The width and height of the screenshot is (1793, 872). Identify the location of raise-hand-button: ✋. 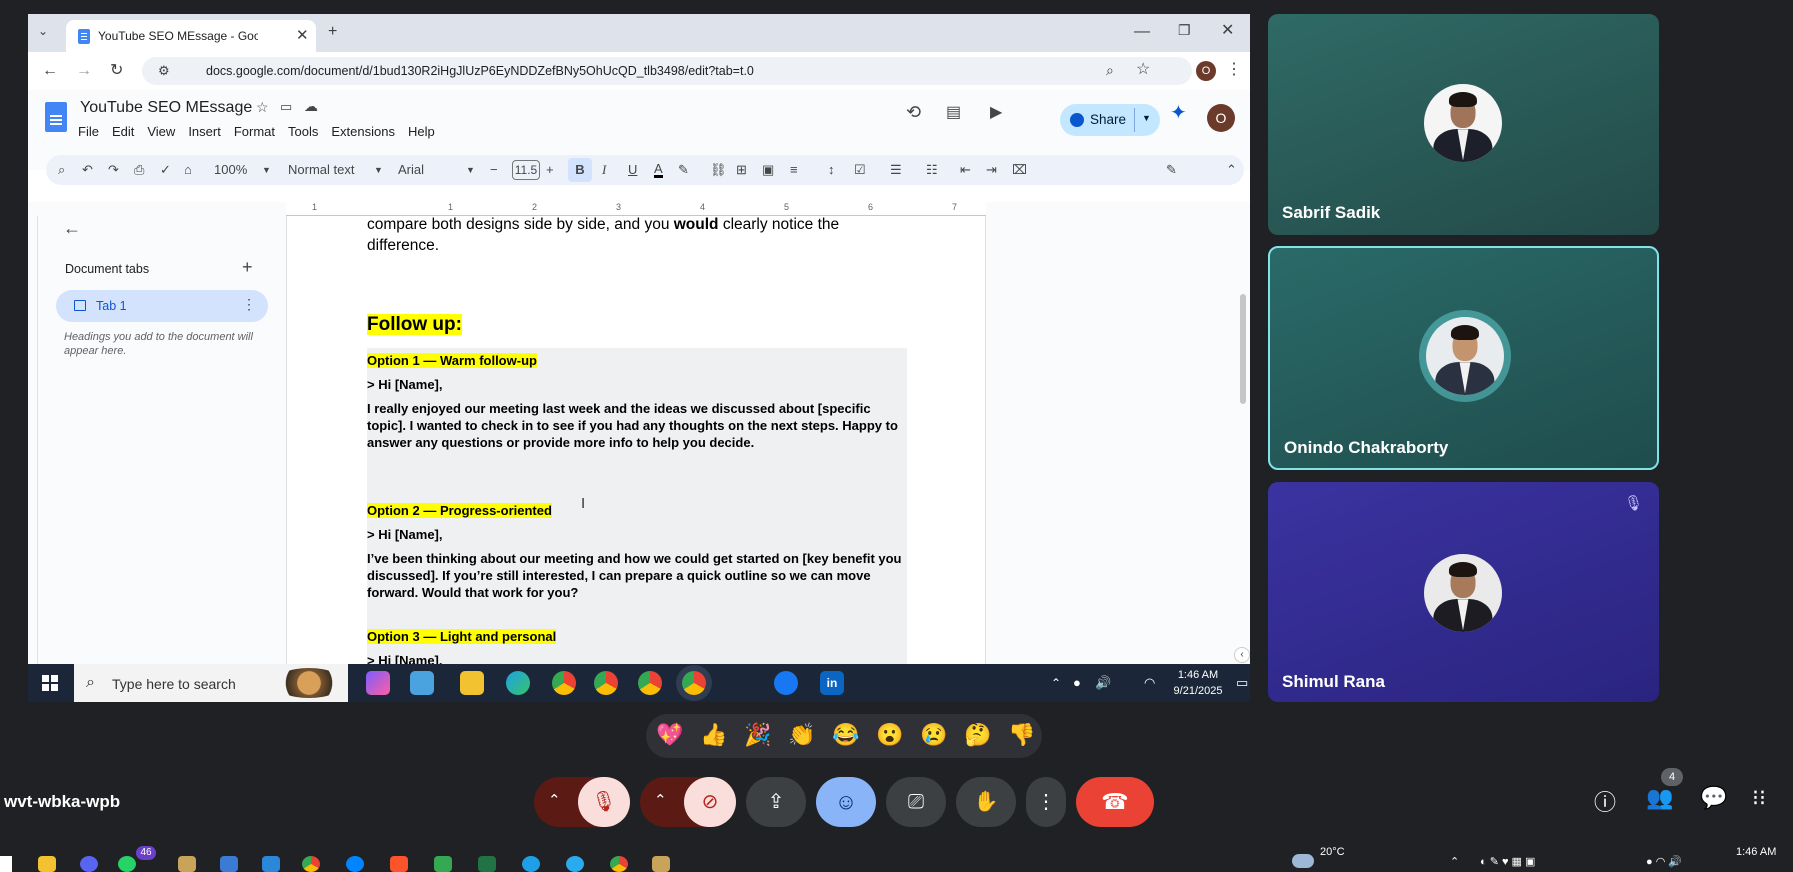
(986, 802).